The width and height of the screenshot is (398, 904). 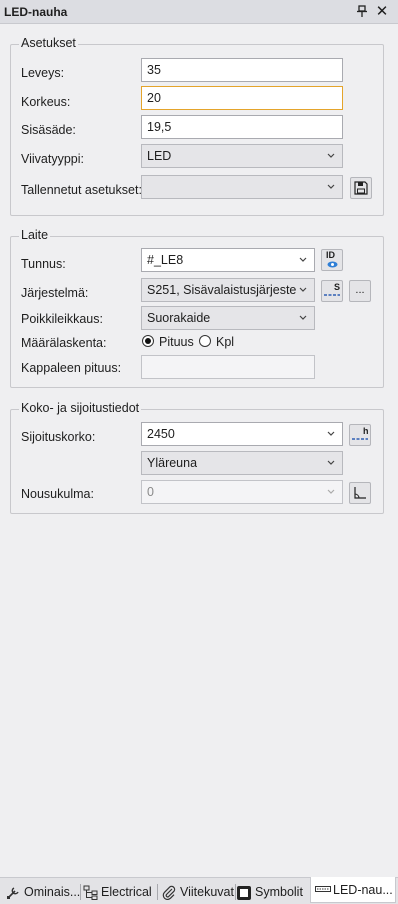 What do you see at coordinates (35, 235) in the screenshot?
I see `device-group-title: Laite` at bounding box center [35, 235].